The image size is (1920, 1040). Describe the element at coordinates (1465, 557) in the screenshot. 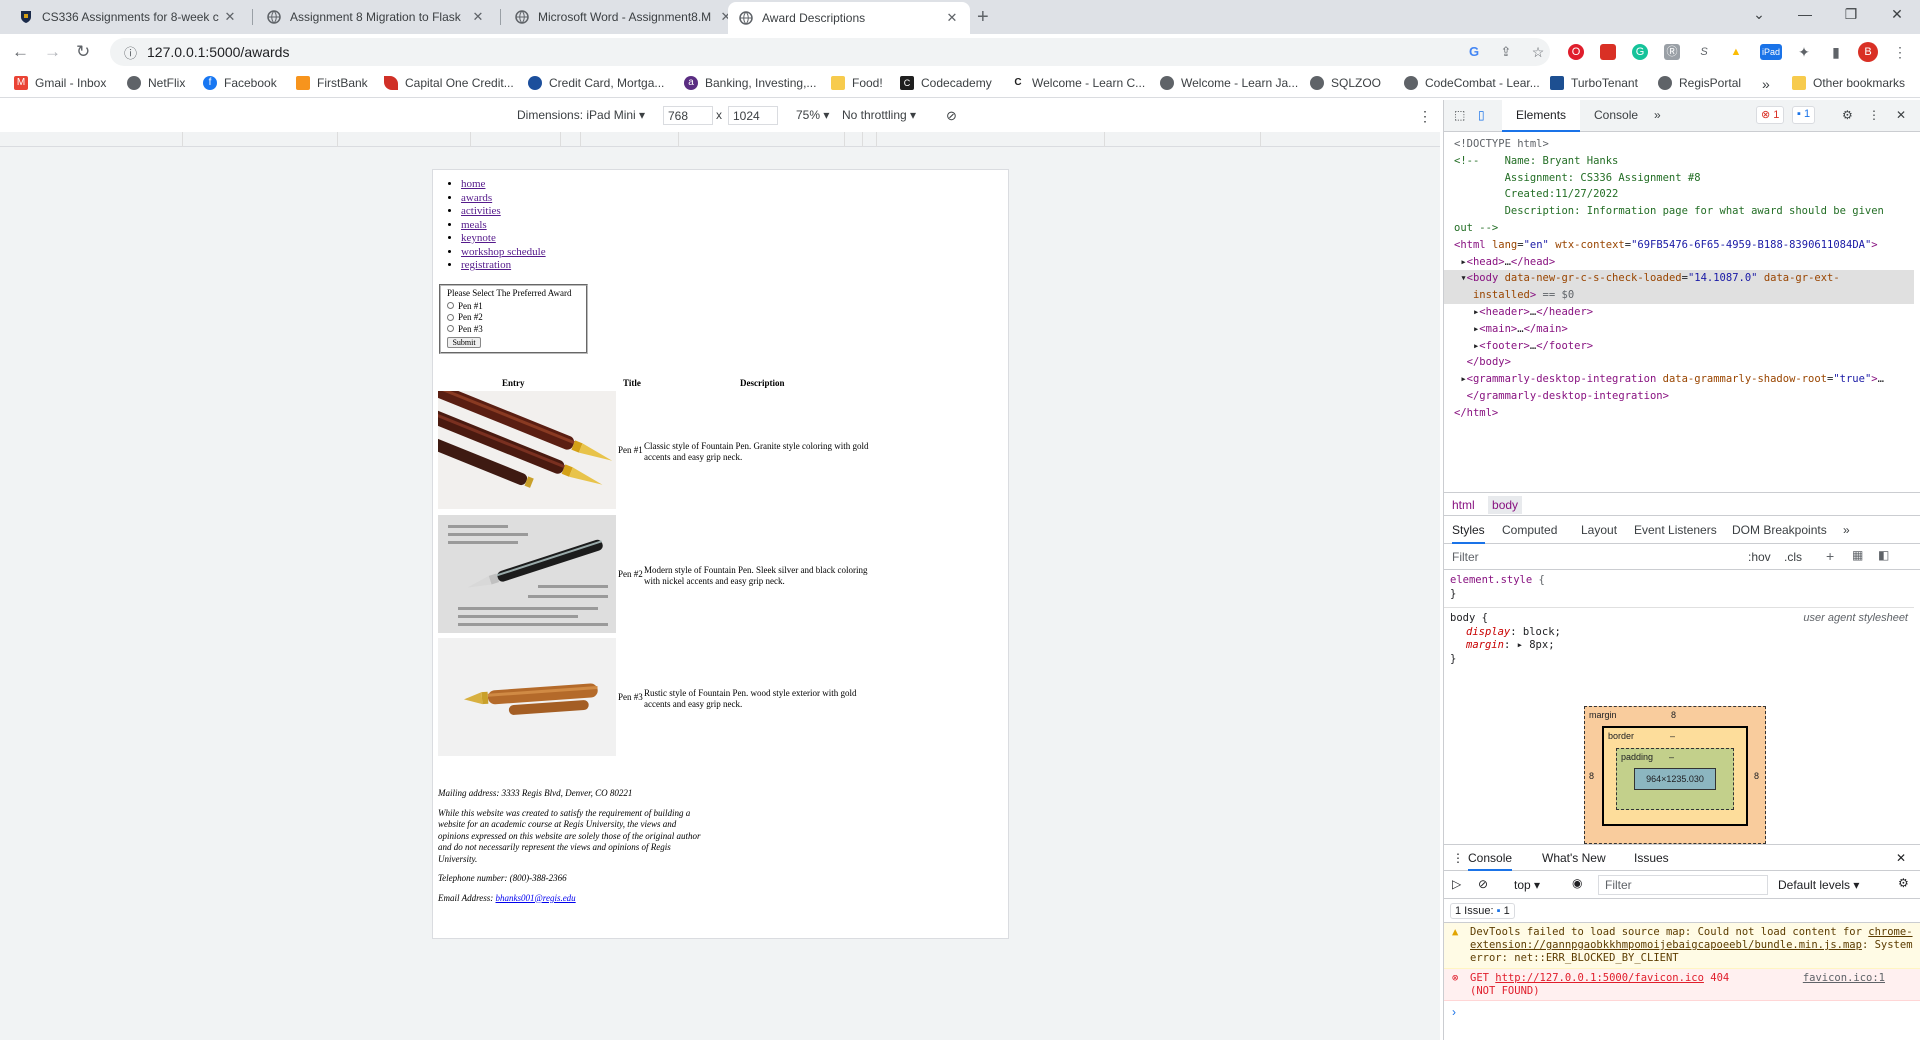

I see `styles-filter-input: Filter` at that location.